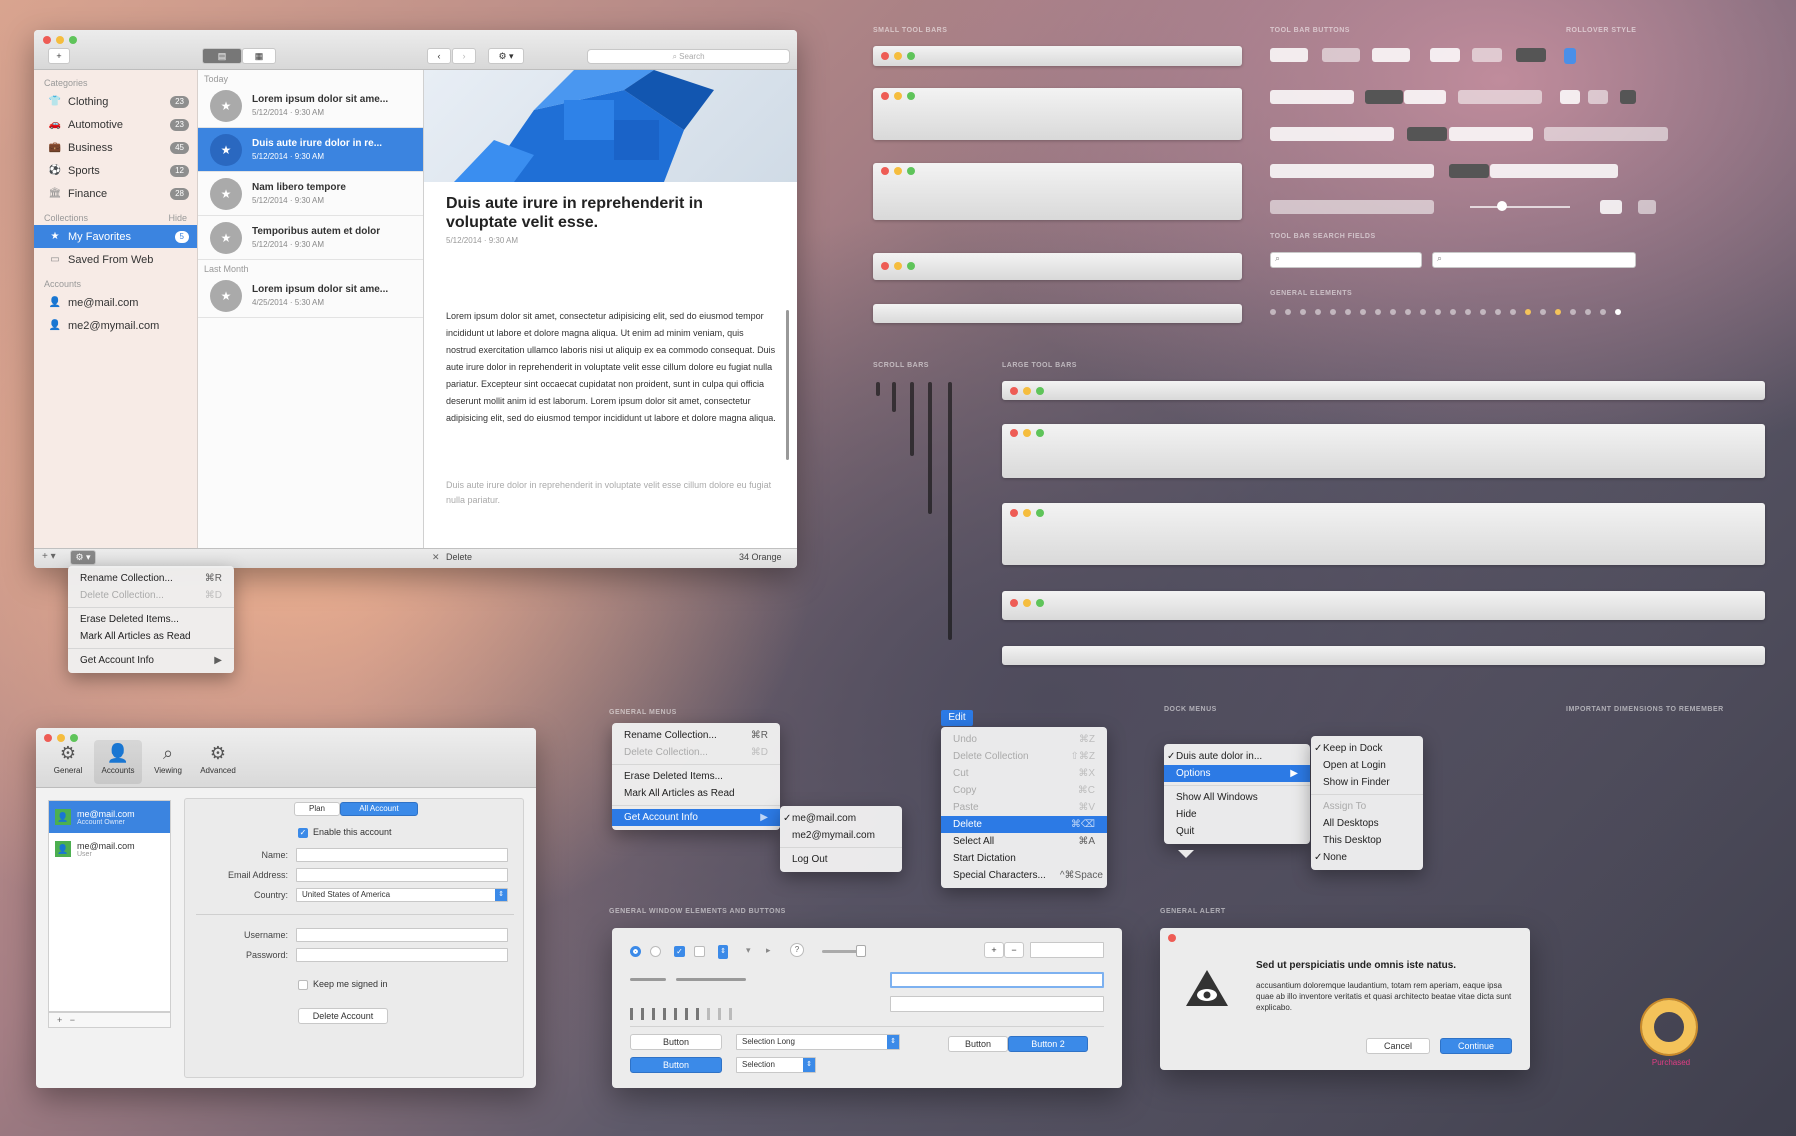 This screenshot has width=1796, height=1136. I want to click on account-row: 👤 me@mail.com User, so click(109, 849).